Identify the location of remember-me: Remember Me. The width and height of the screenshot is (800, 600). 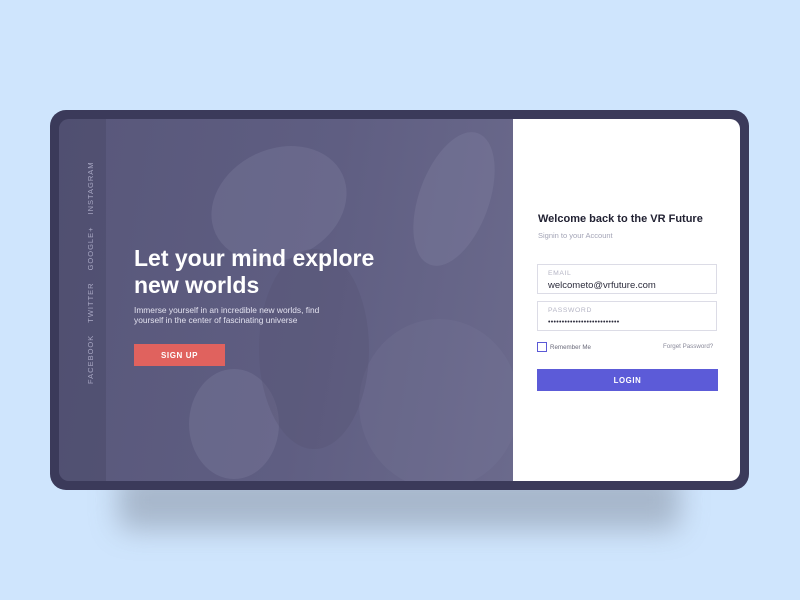
(564, 347).